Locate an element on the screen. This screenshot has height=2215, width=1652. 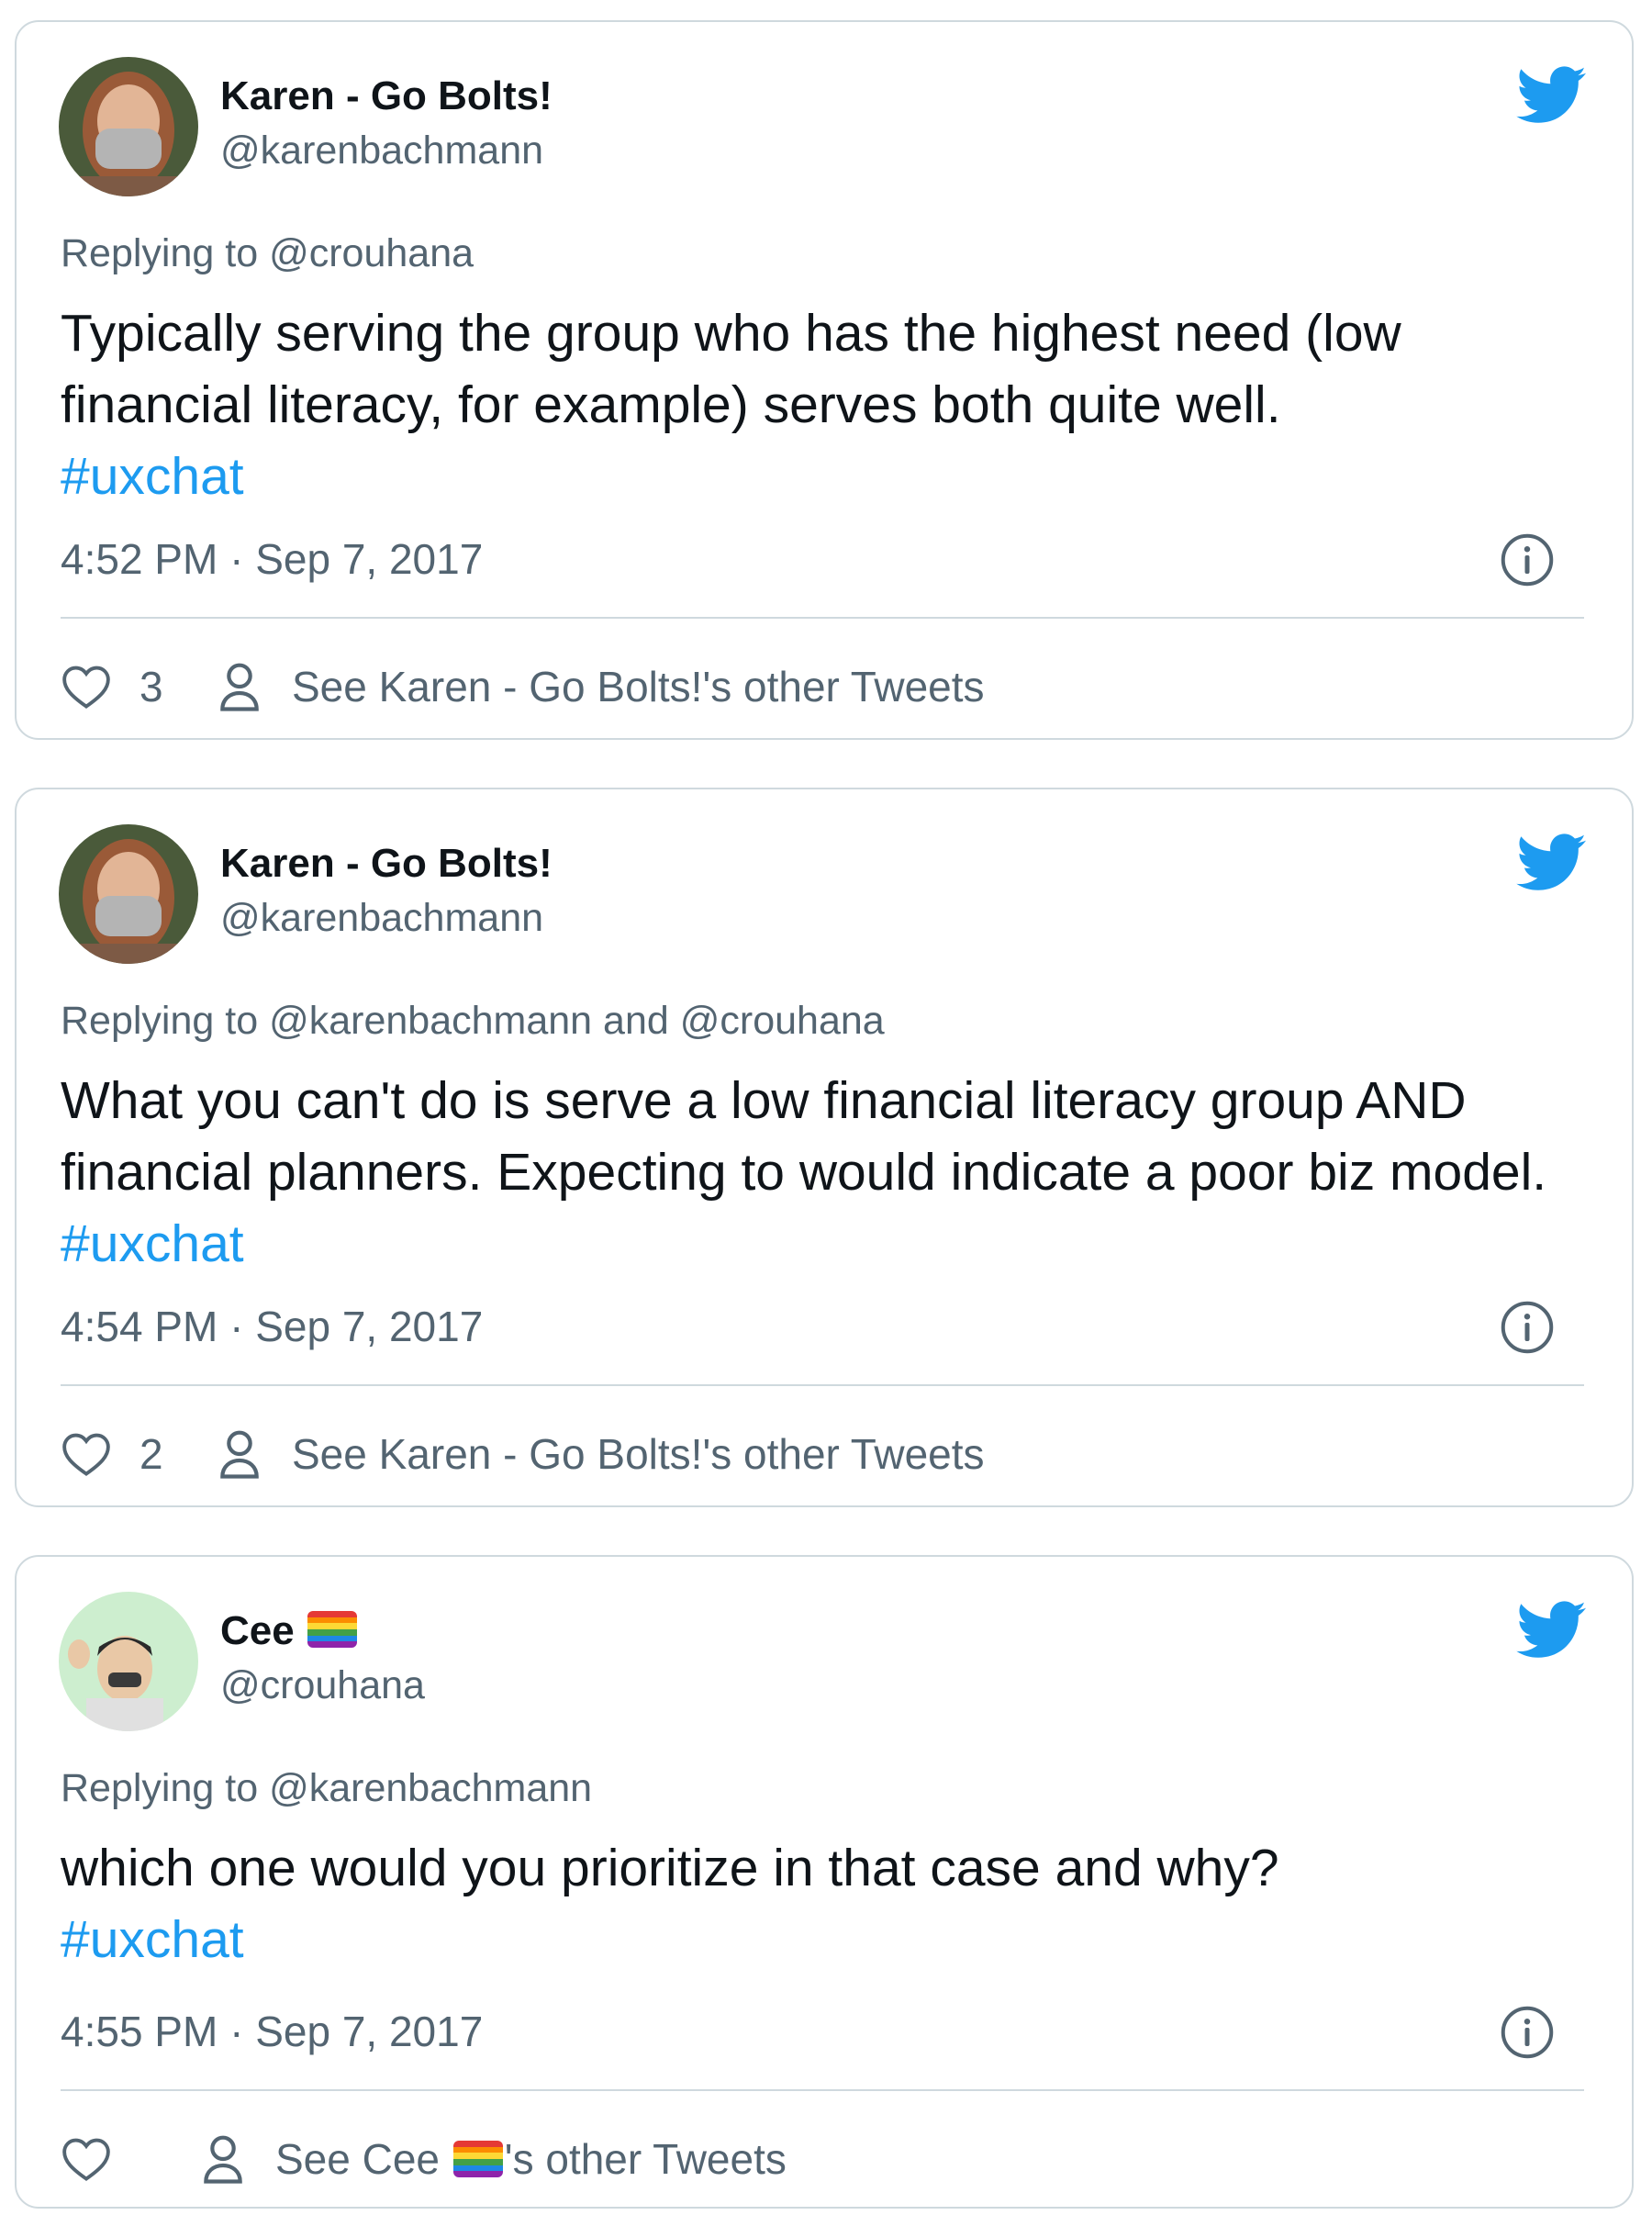
replying-to: Replying to @karenbachmann is located at coordinates (327, 1788).